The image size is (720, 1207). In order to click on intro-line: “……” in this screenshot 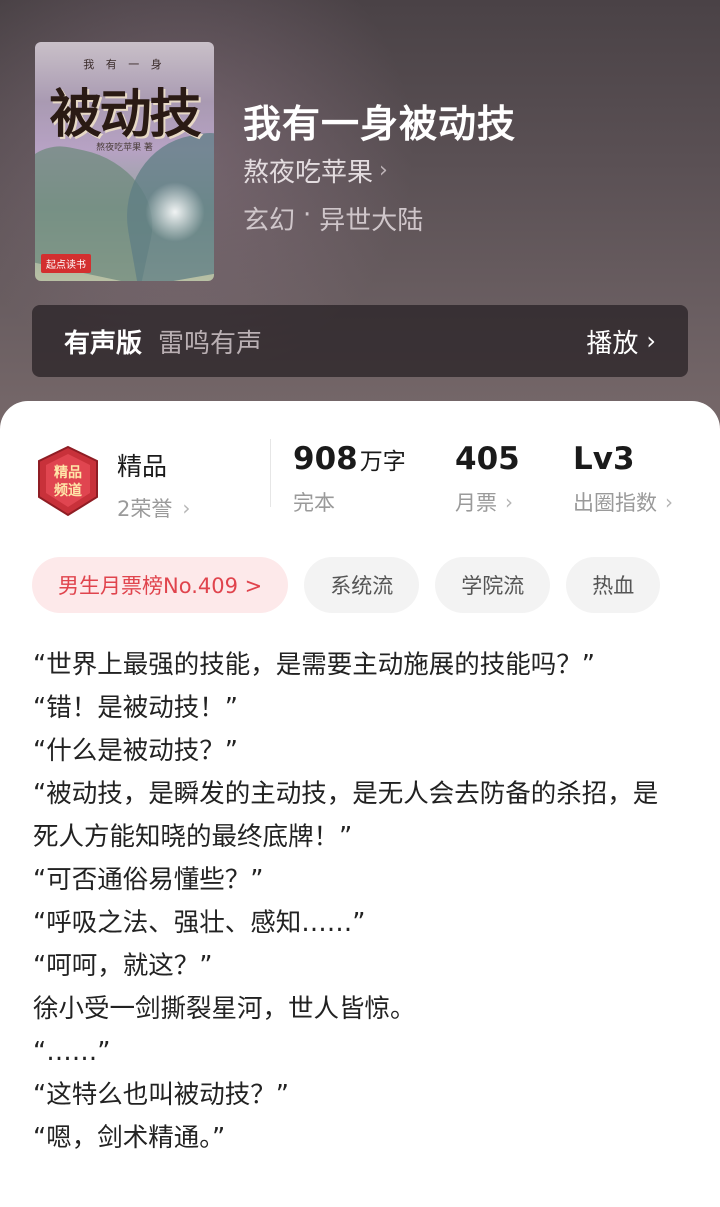, I will do `click(72, 1052)`.